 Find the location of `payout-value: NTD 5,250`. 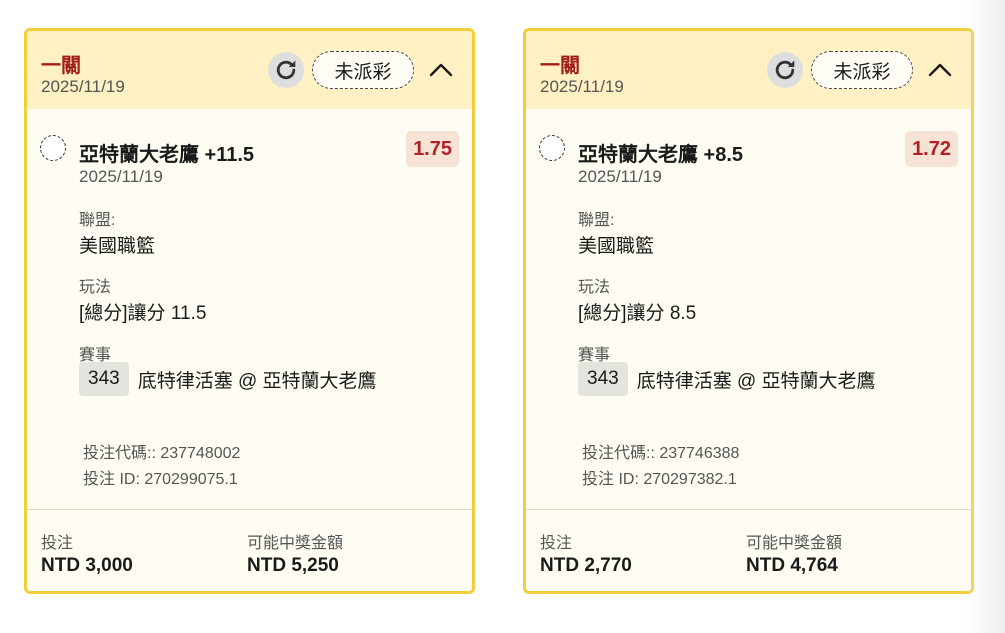

payout-value: NTD 5,250 is located at coordinates (293, 565).